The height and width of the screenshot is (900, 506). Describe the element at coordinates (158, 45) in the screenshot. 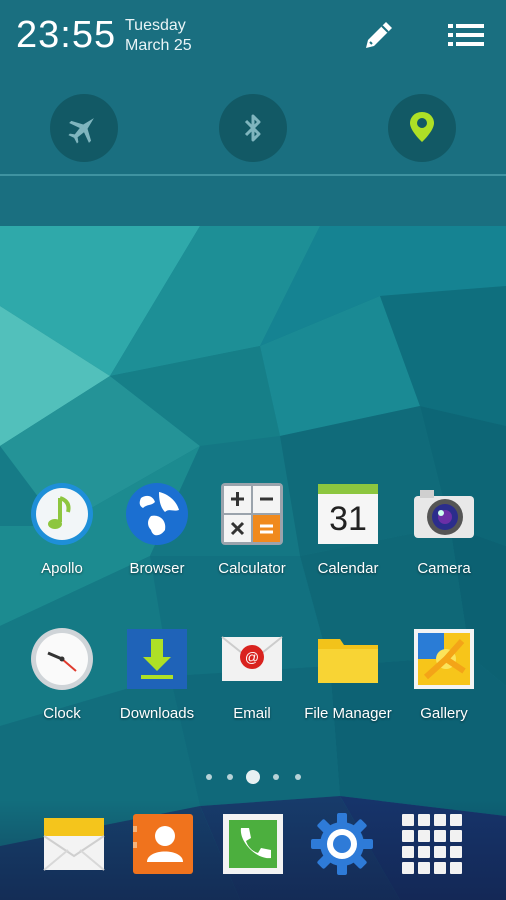

I see `status-date-text: March 25` at that location.